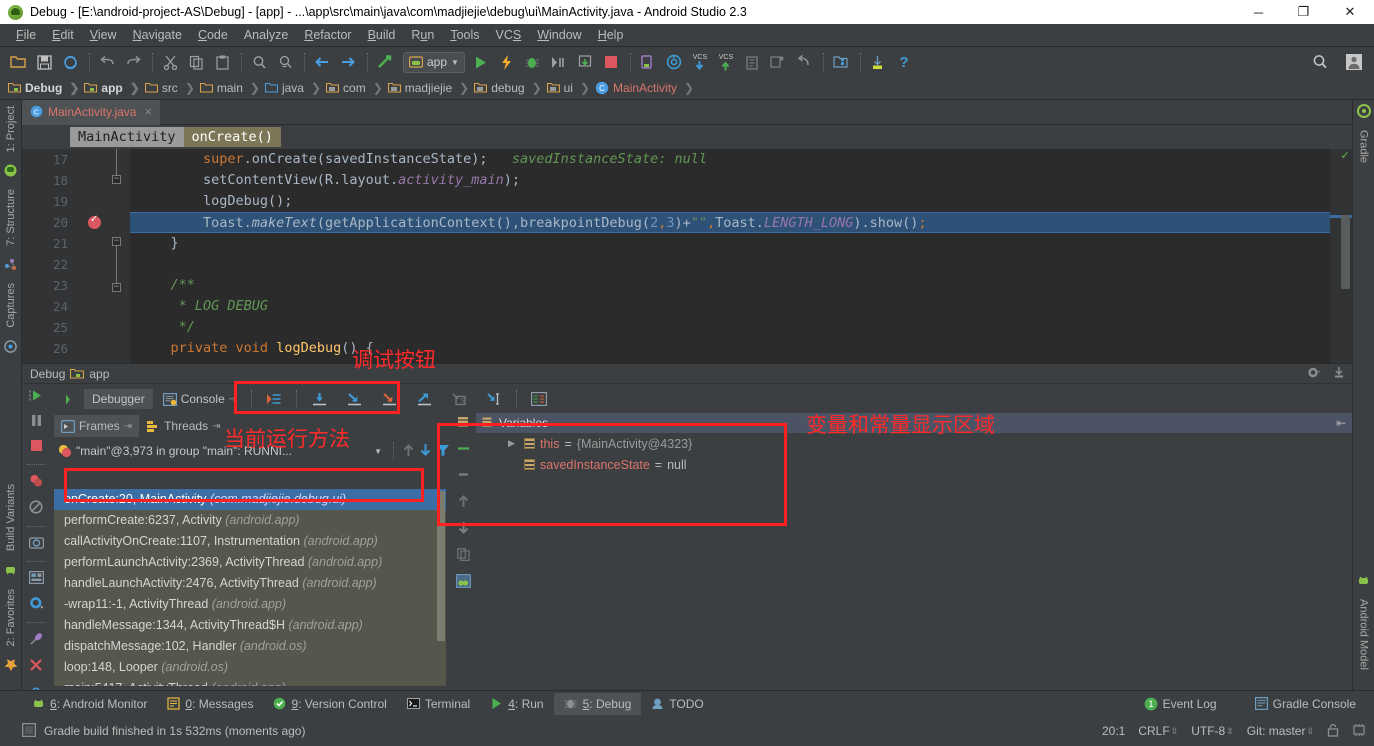 The height and width of the screenshot is (746, 1374). I want to click on restore-layout-icon, so click(67, 399).